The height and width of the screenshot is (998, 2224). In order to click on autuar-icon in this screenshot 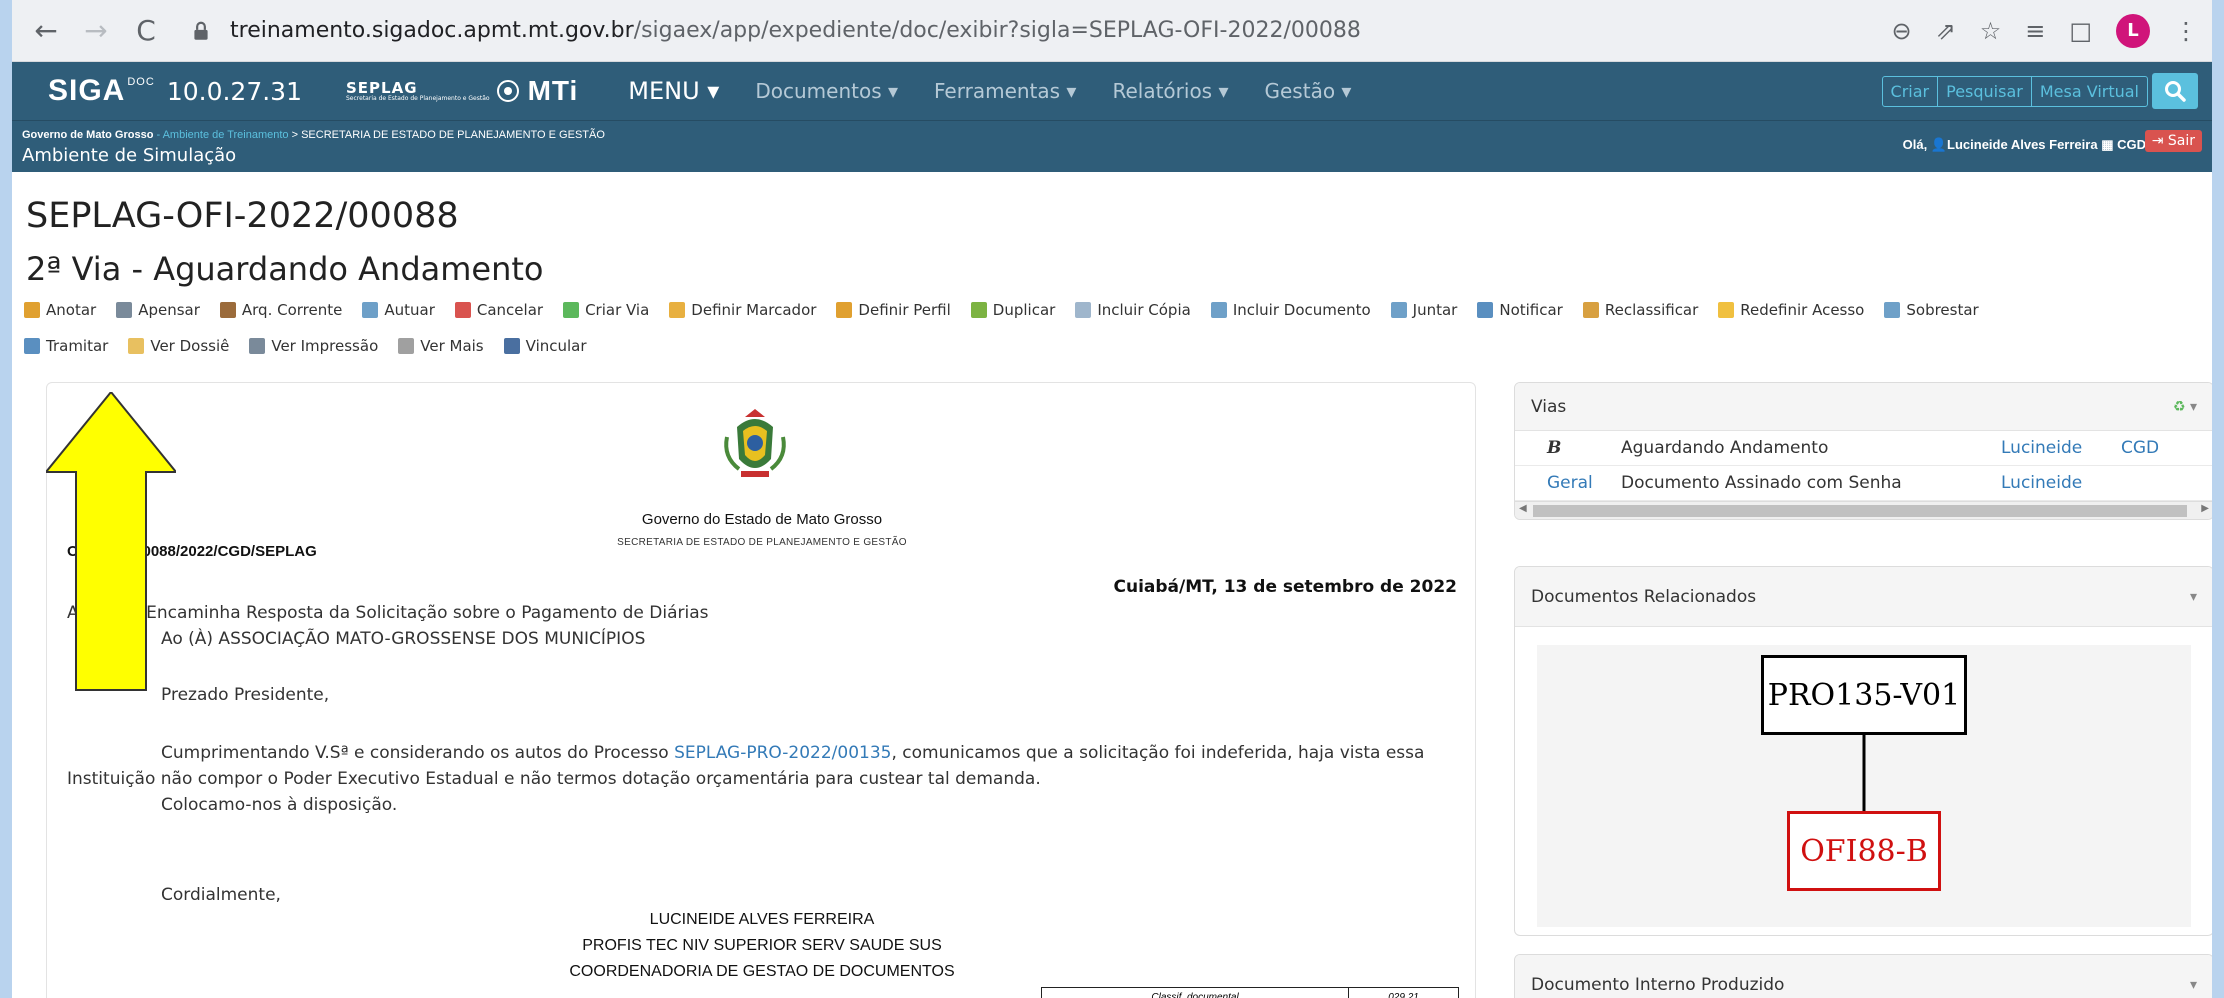, I will do `click(370, 310)`.